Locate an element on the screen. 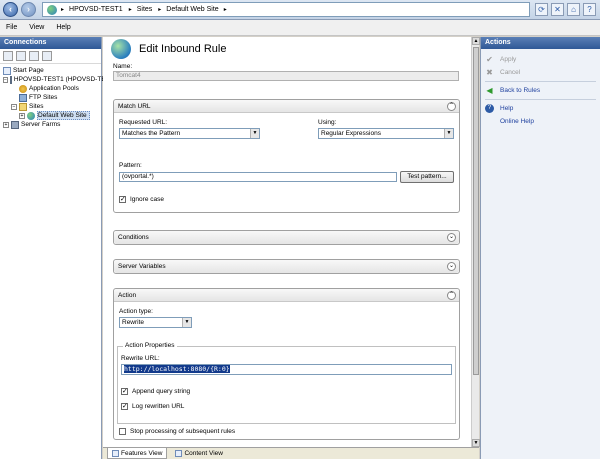 The width and height of the screenshot is (600, 459). name-field: Tomcat4 is located at coordinates (286, 76).